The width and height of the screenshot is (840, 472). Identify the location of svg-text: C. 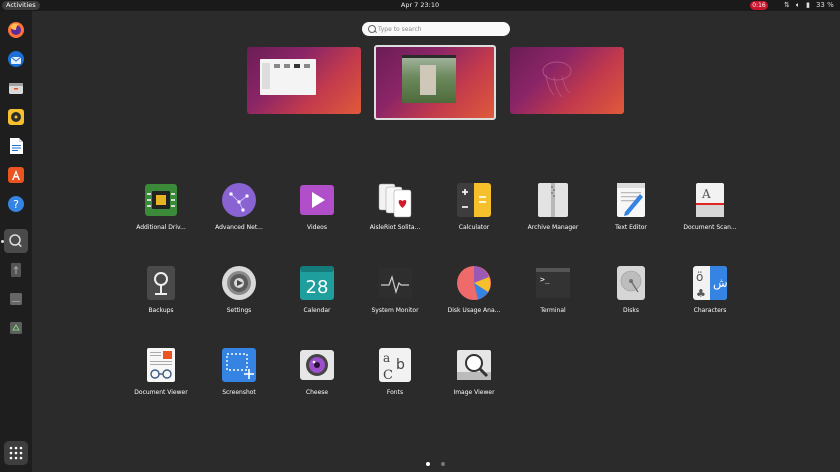
(388, 375).